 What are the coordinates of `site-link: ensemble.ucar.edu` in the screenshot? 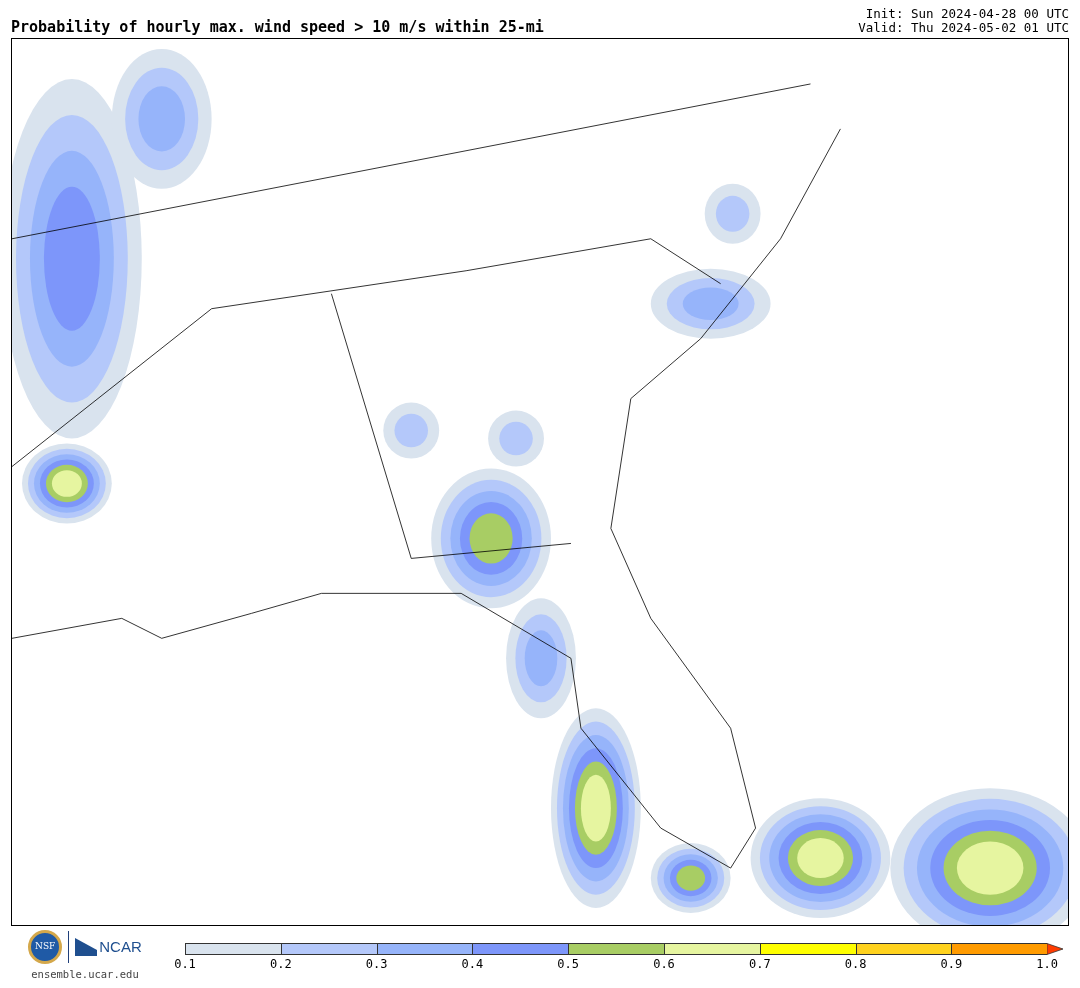 It's located at (85, 975).